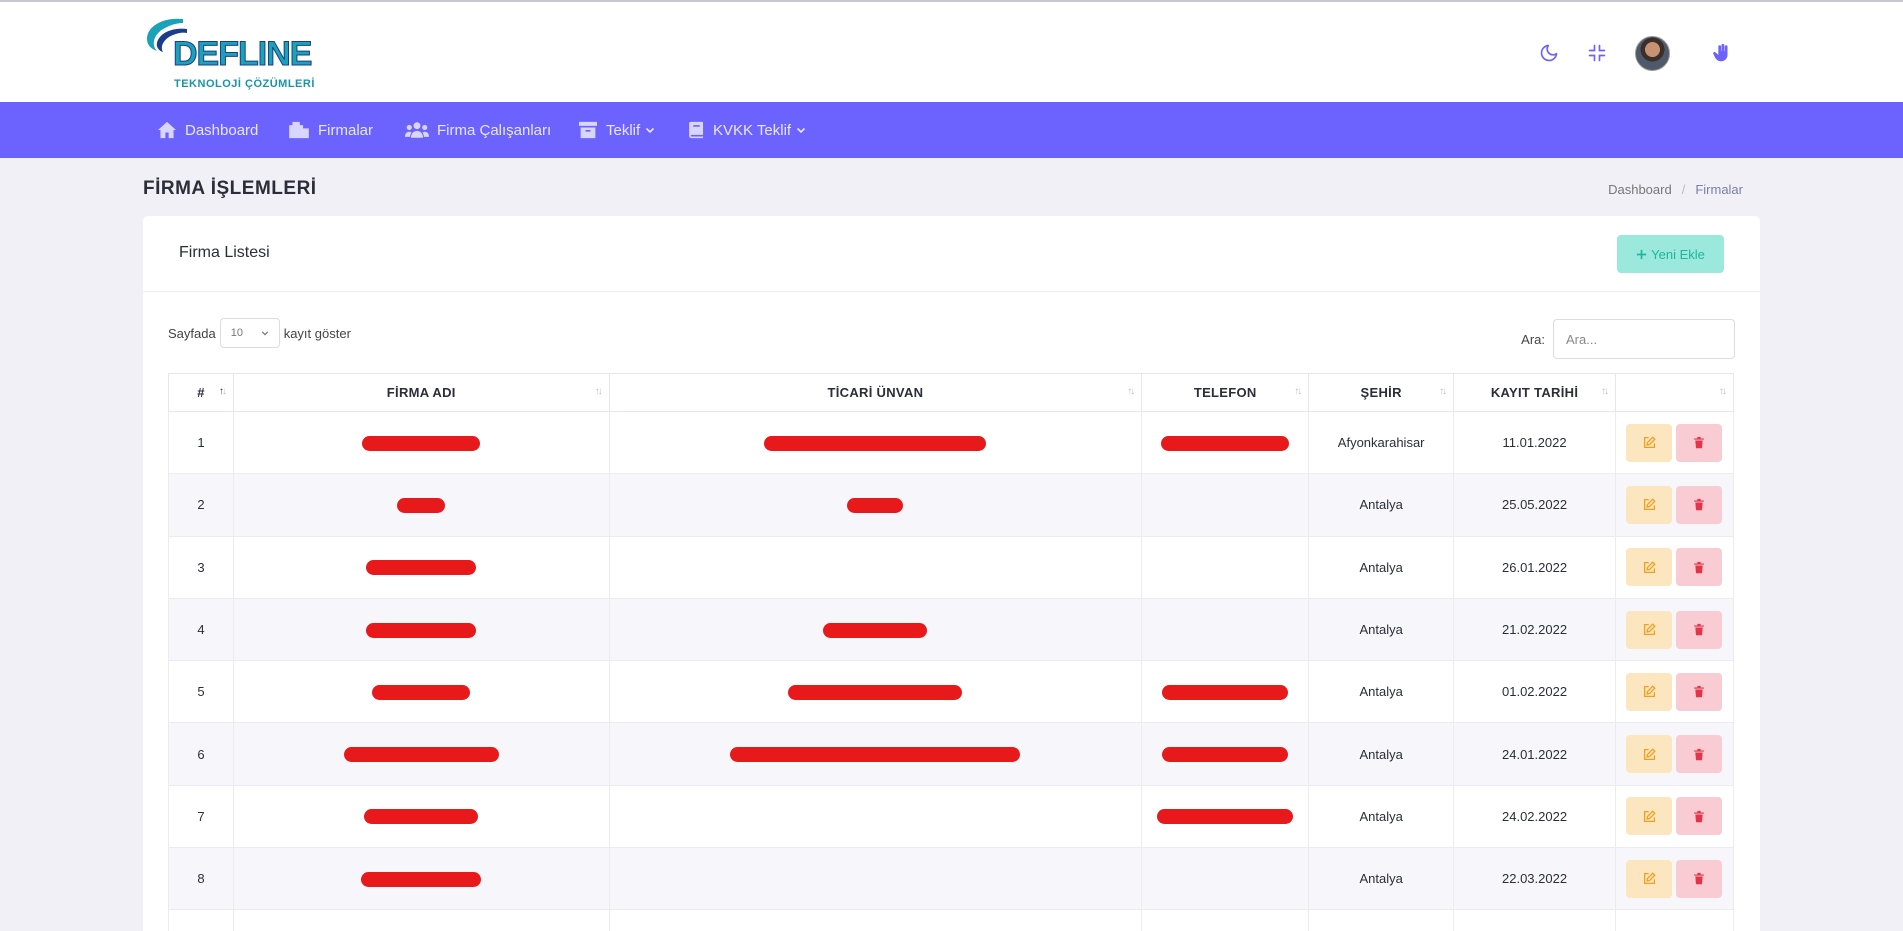  I want to click on cell-kayit-tarihi: 11.01.2022, so click(1534, 442).